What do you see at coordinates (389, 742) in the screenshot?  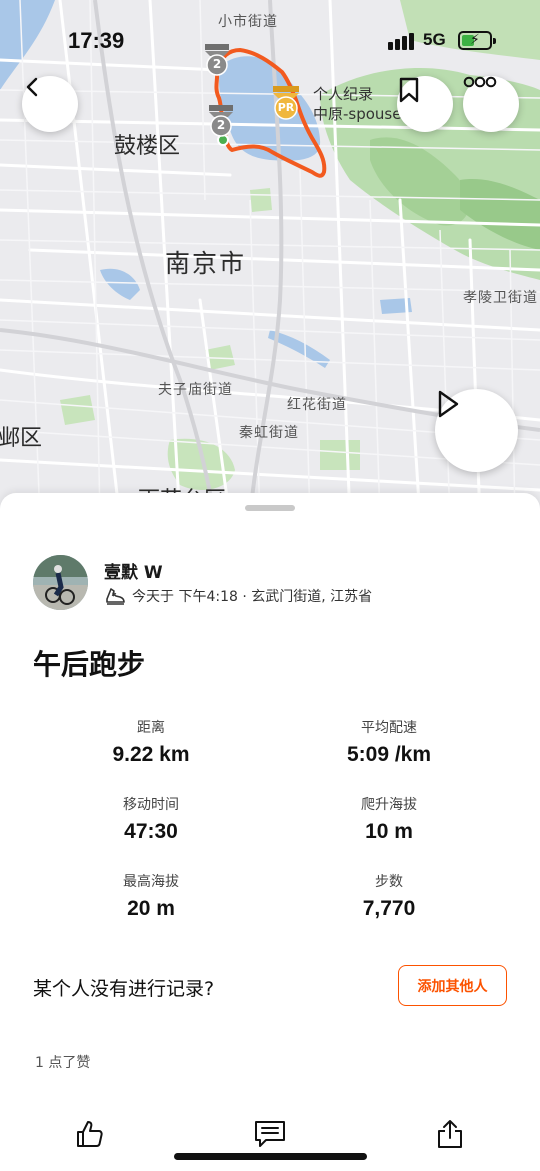 I see `stat-pace: 平均配速 5:09 /km` at bounding box center [389, 742].